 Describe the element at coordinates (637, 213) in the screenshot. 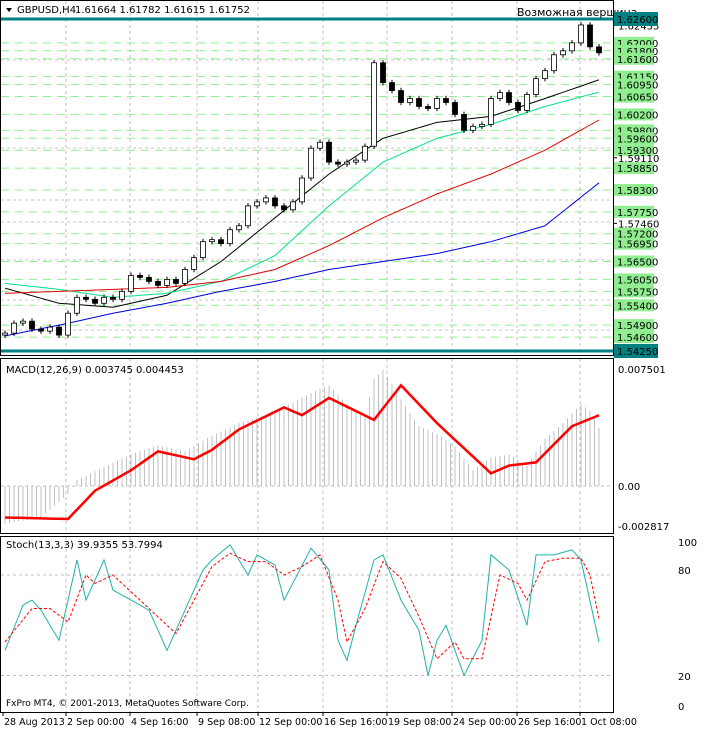

I see `level-label: 1.57750` at that location.